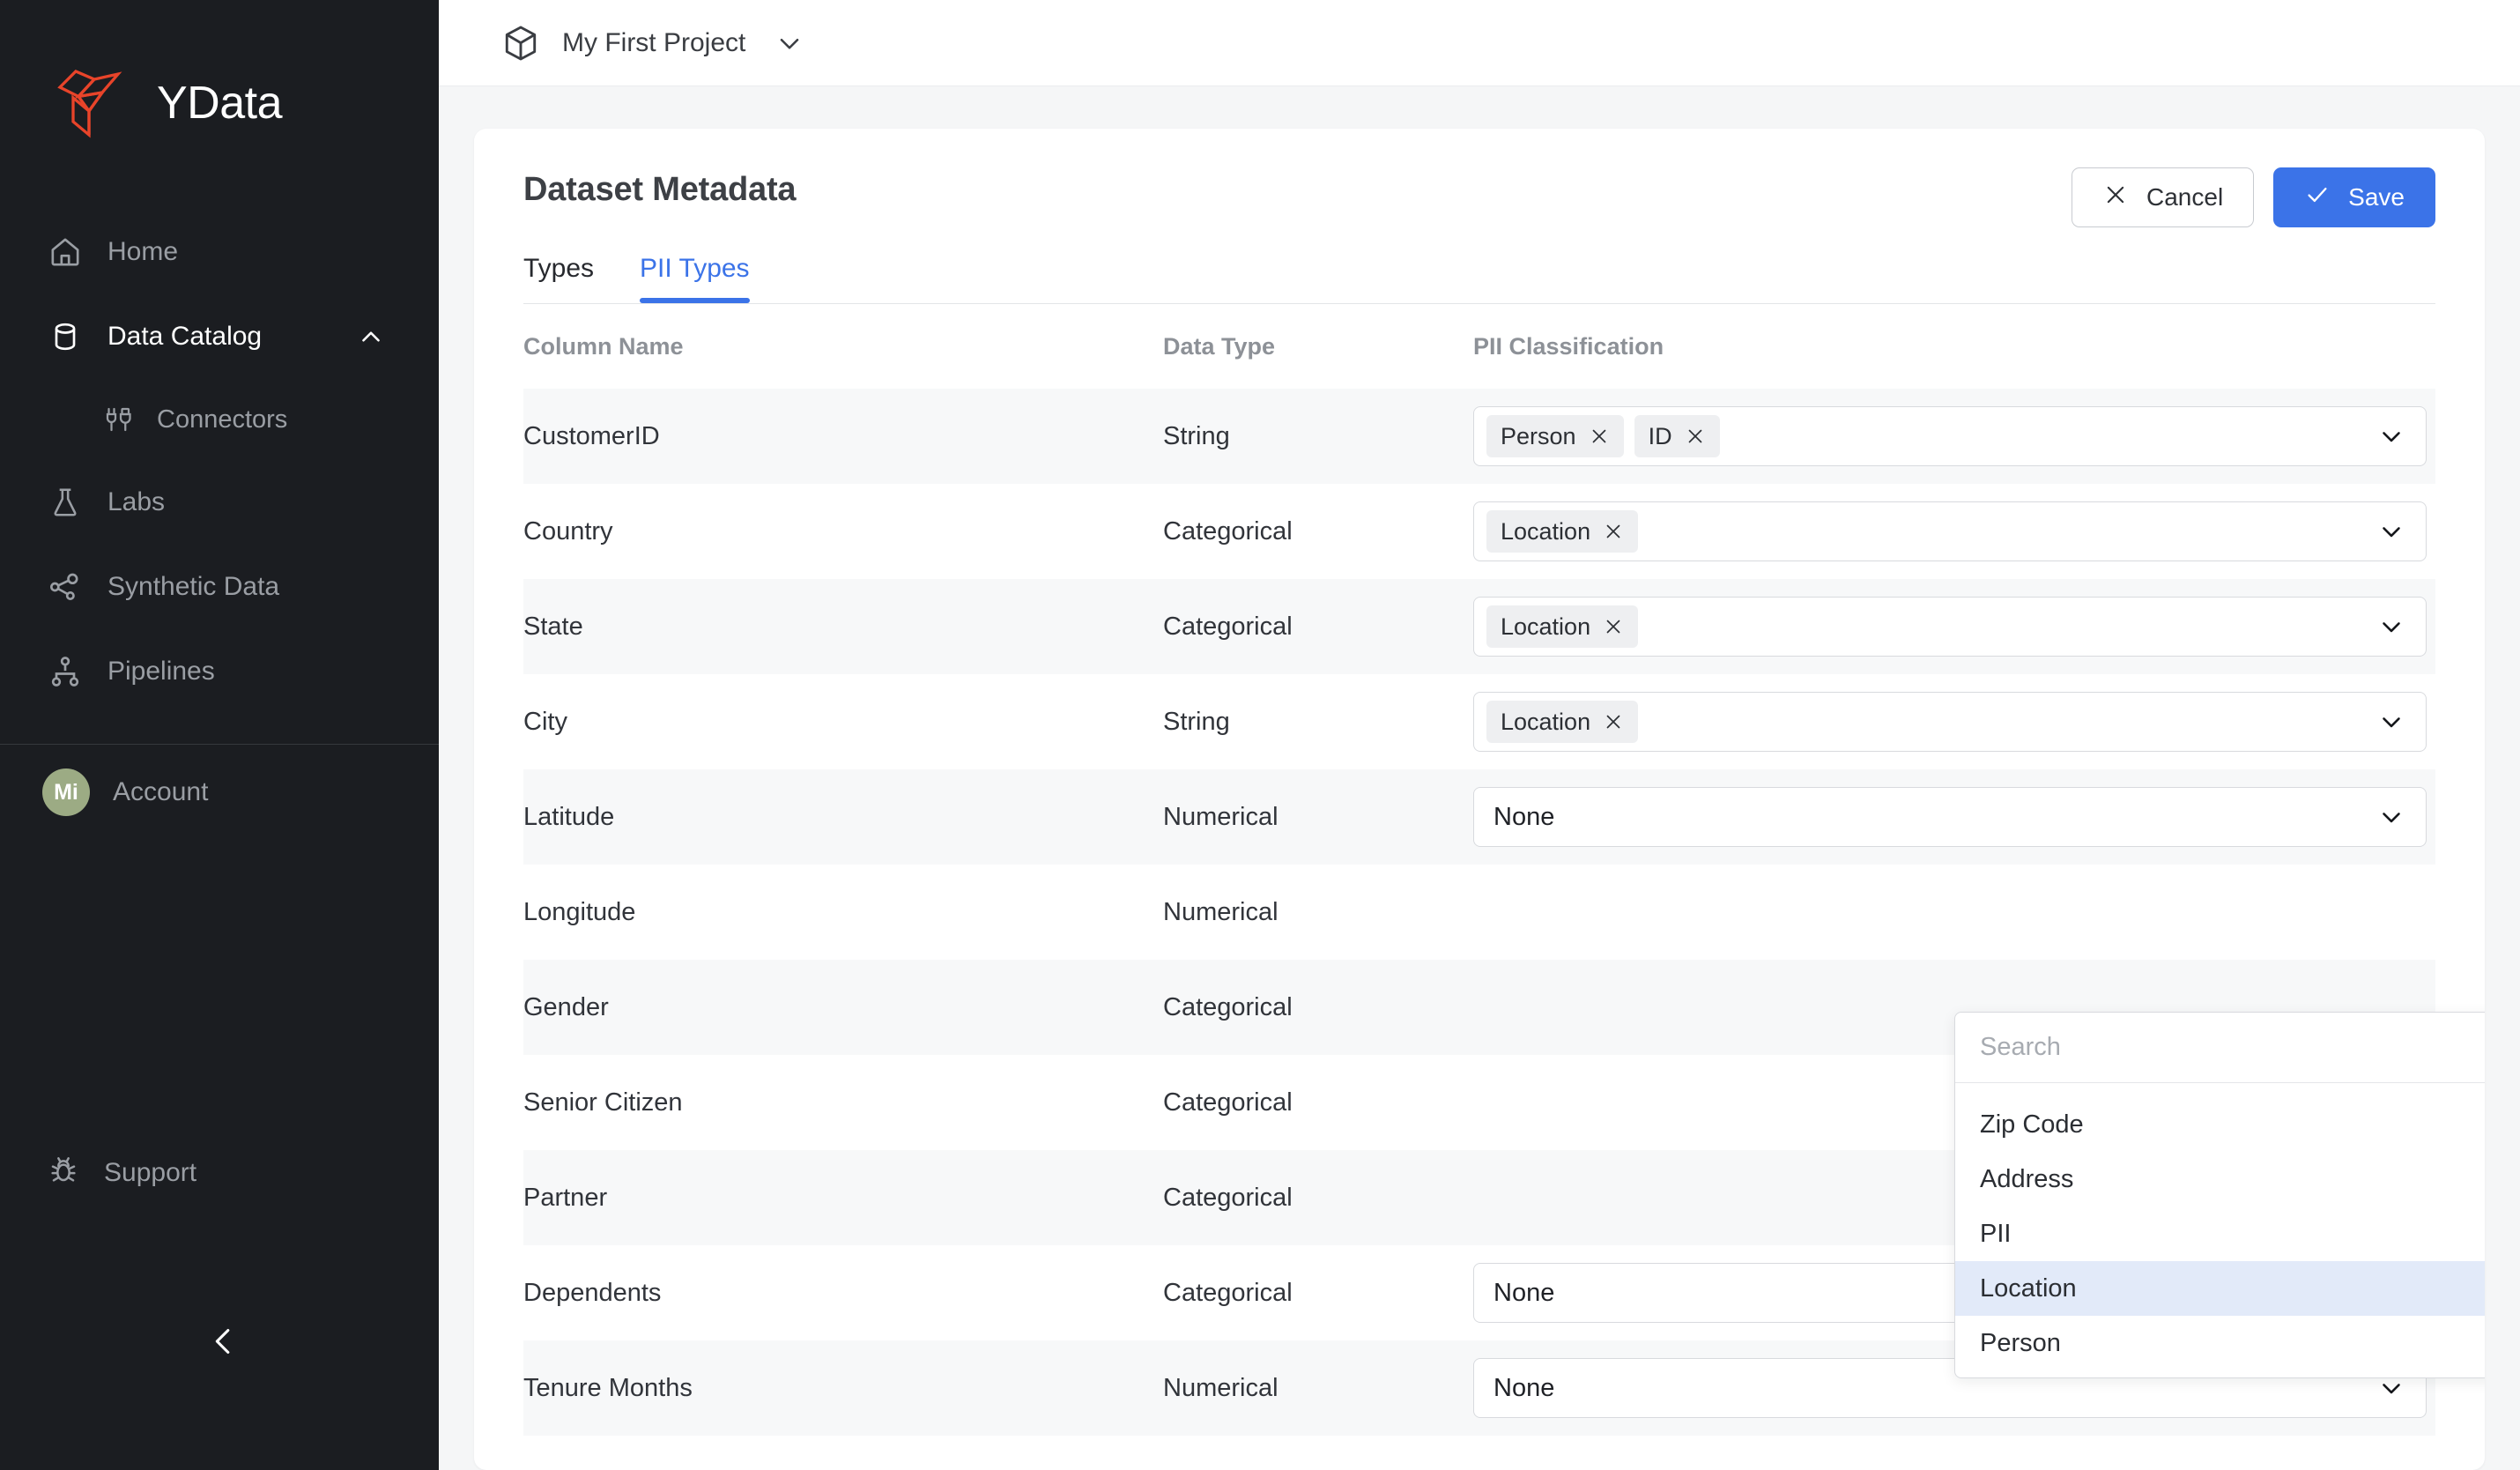 This screenshot has height=1470, width=2520. What do you see at coordinates (1479, 43) in the screenshot?
I see `topbar: My First Project` at bounding box center [1479, 43].